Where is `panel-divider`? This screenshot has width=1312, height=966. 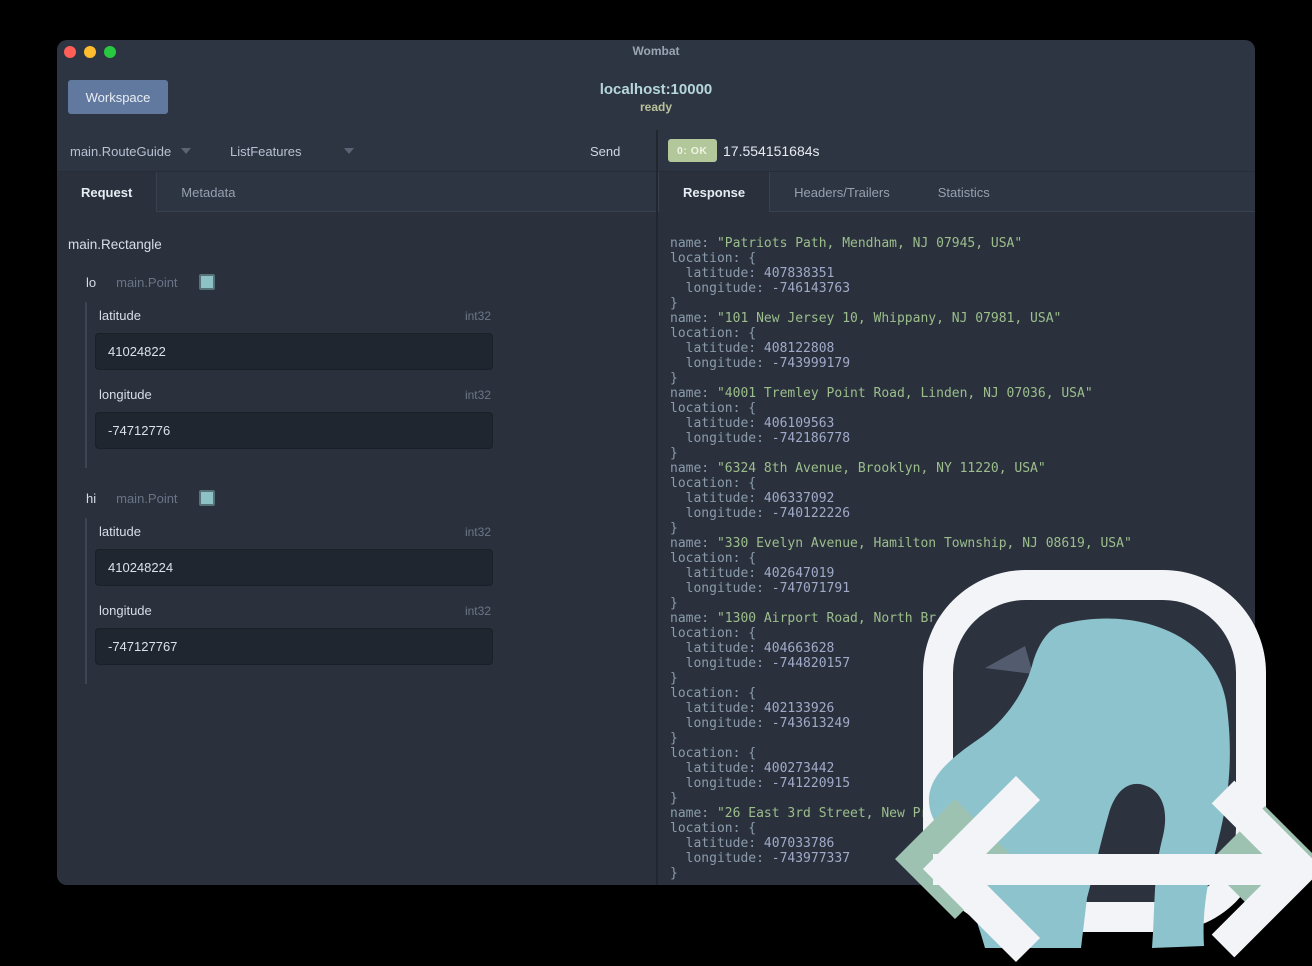 panel-divider is located at coordinates (657, 507).